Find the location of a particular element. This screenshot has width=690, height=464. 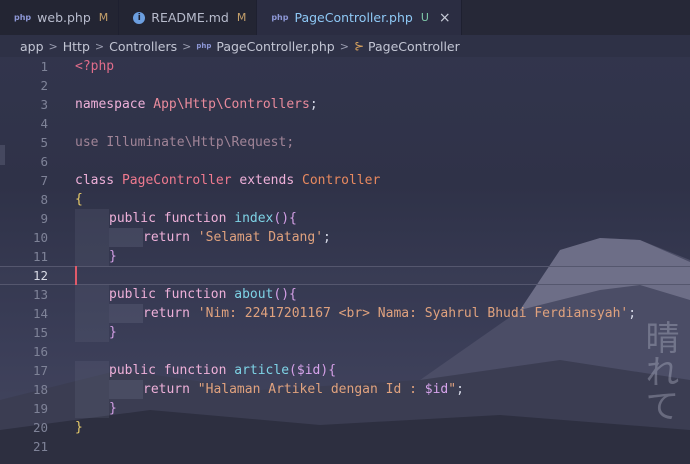

line-number: 18 is located at coordinates (40, 389).